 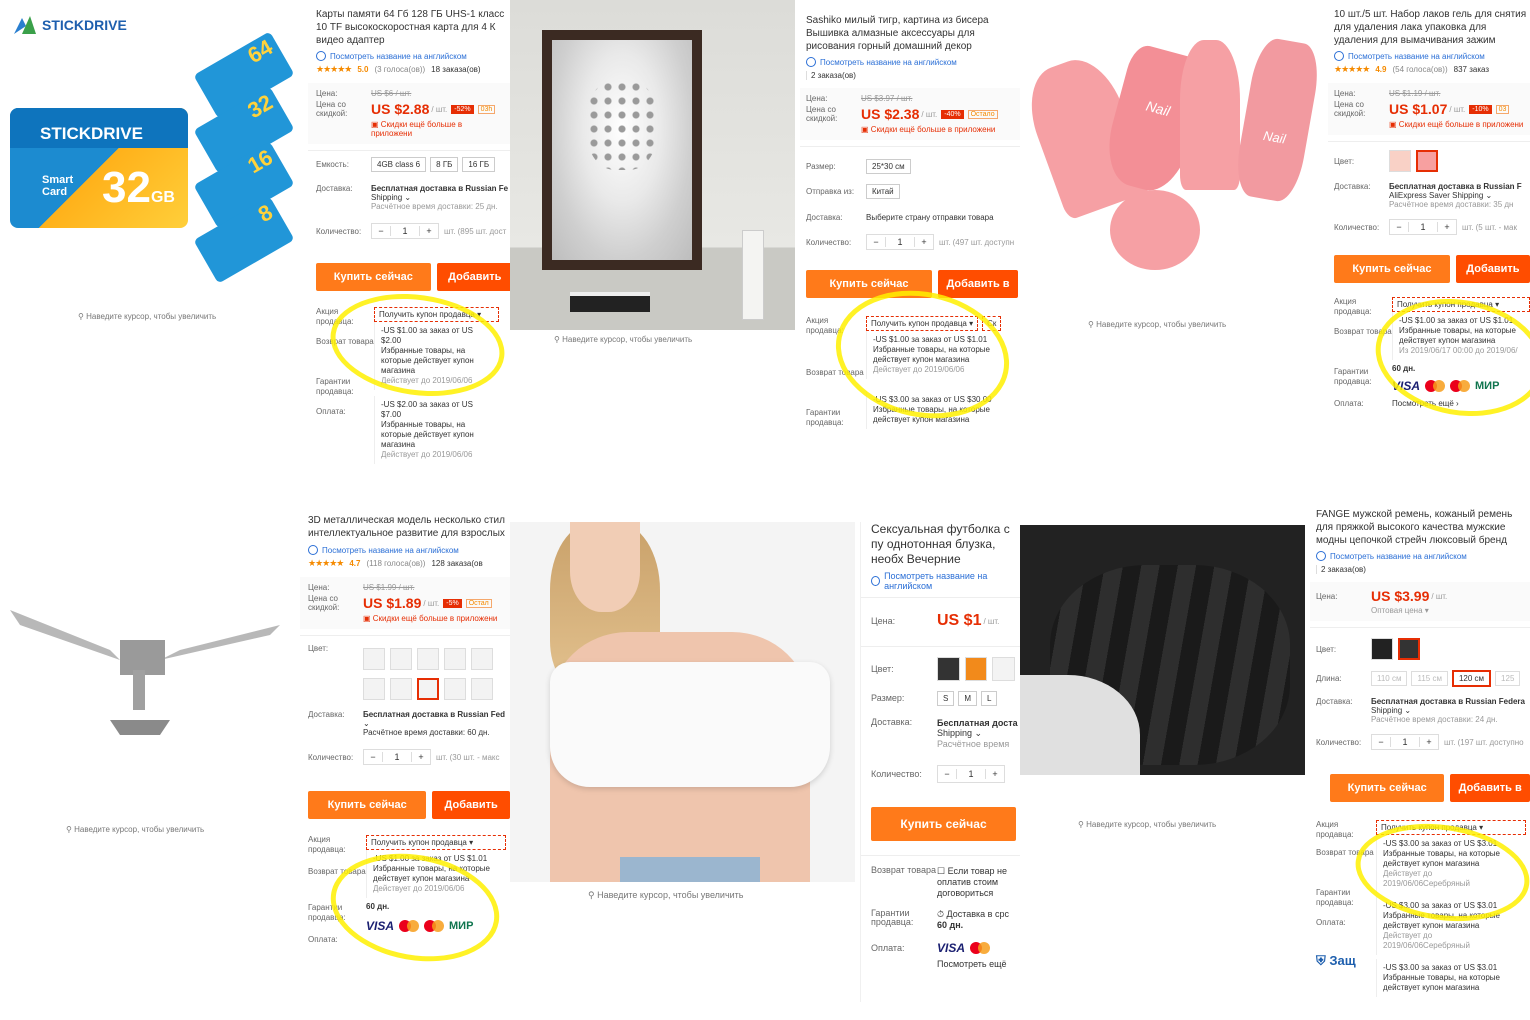 What do you see at coordinates (992, 323) in the screenshot?
I see `coupon-tab: Ск` at bounding box center [992, 323].